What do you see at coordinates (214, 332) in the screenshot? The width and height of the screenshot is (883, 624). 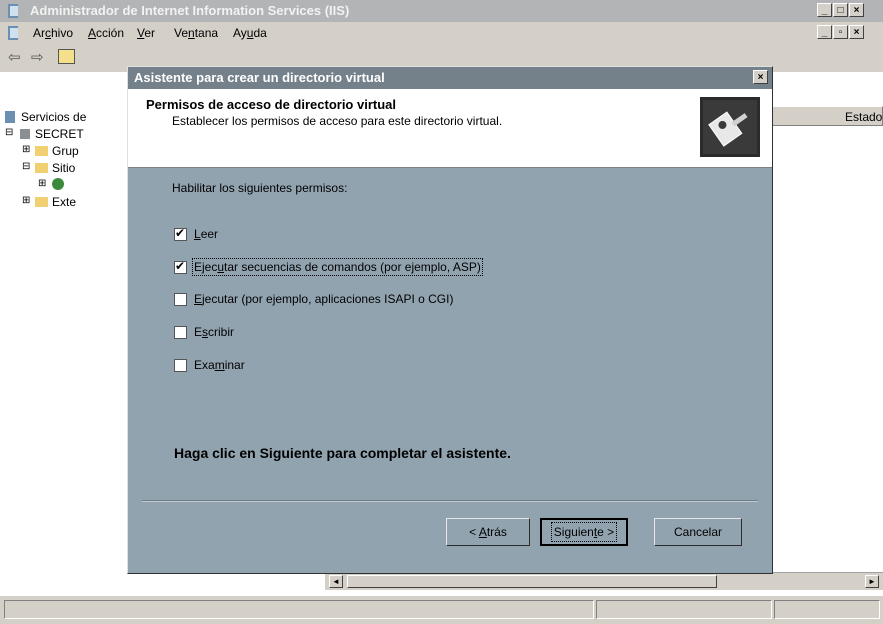 I see `permission-label: Escribir` at bounding box center [214, 332].